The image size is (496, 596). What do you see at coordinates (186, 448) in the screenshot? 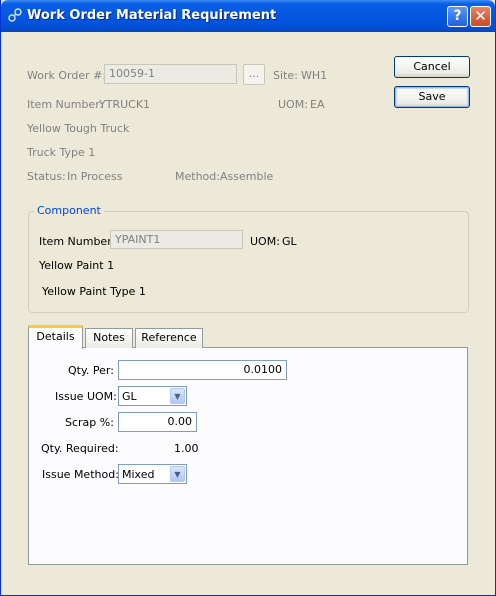
I see `qty-required-value: 1.00` at bounding box center [186, 448].